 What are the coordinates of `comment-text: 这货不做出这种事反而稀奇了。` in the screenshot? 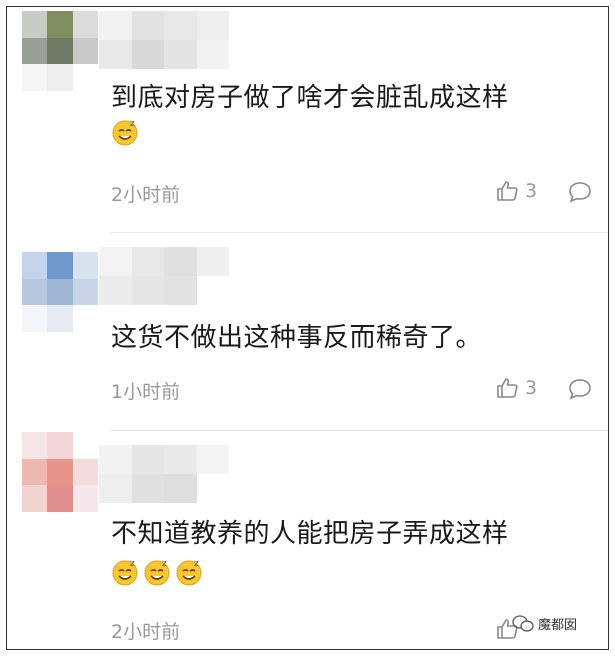 It's located at (297, 338).